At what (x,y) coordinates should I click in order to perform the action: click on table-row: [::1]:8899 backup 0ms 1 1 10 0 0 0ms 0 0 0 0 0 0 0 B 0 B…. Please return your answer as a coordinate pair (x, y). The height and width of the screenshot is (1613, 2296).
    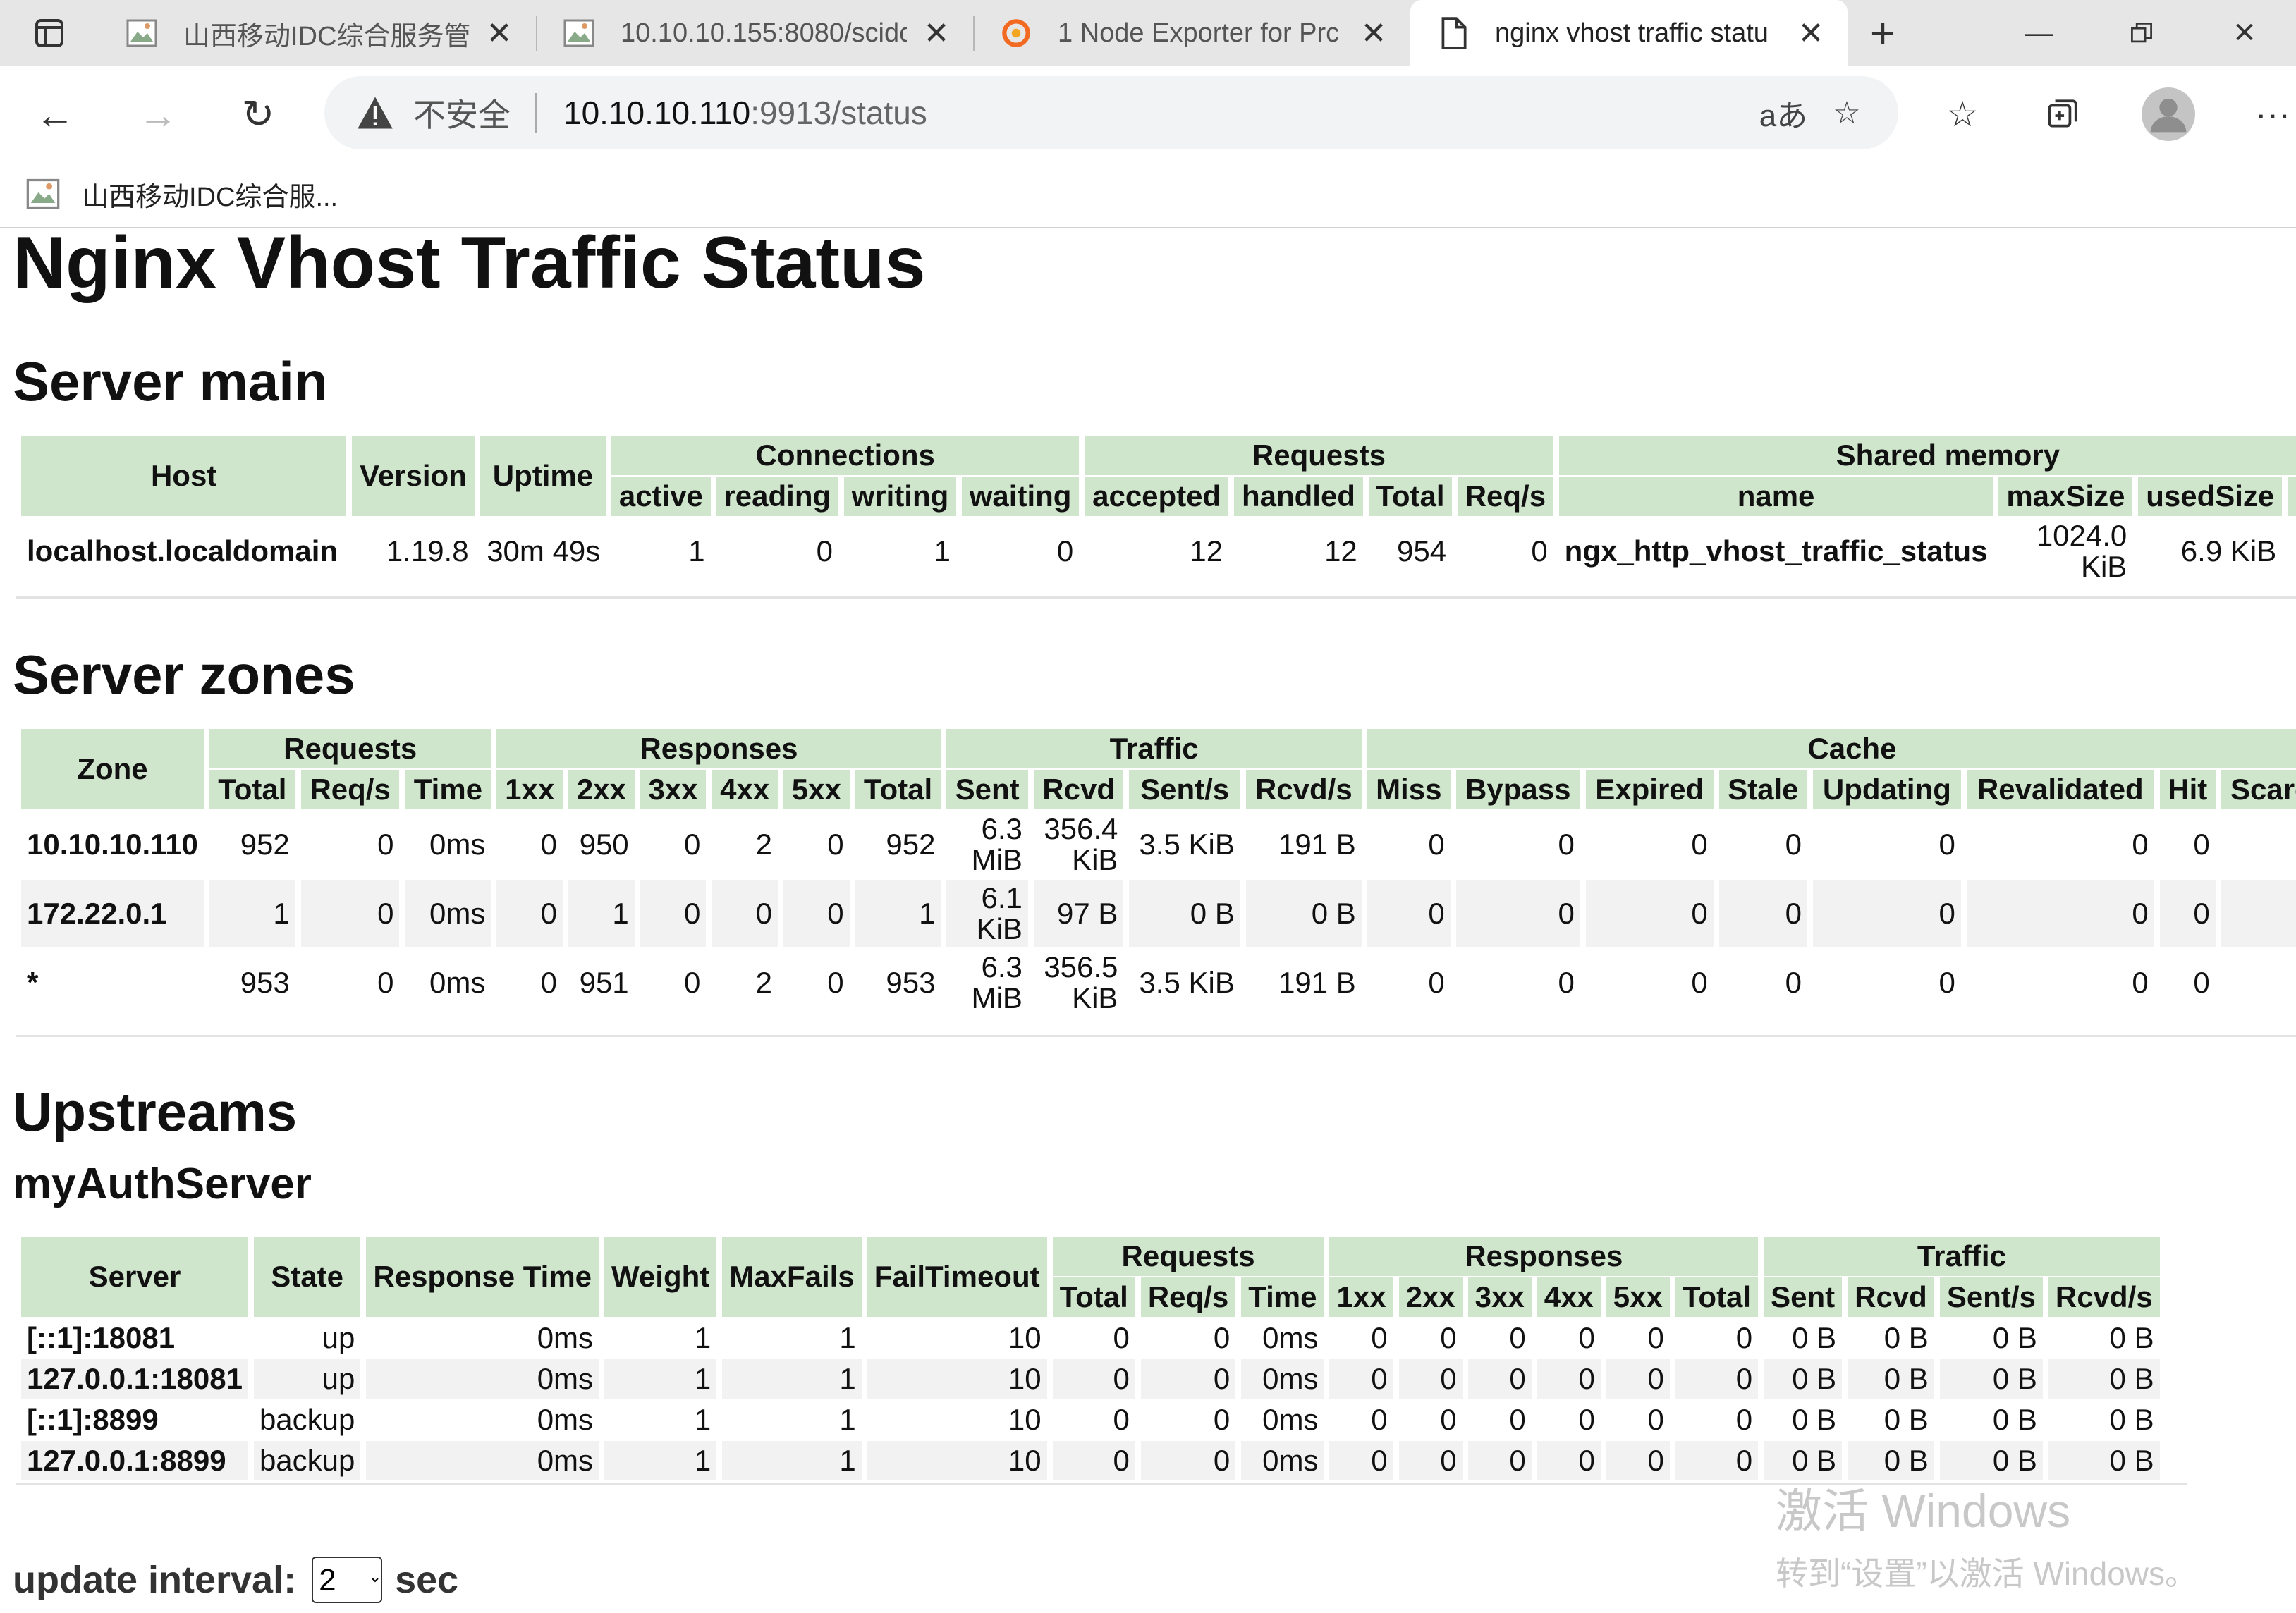
    Looking at the image, I should click on (1090, 1420).